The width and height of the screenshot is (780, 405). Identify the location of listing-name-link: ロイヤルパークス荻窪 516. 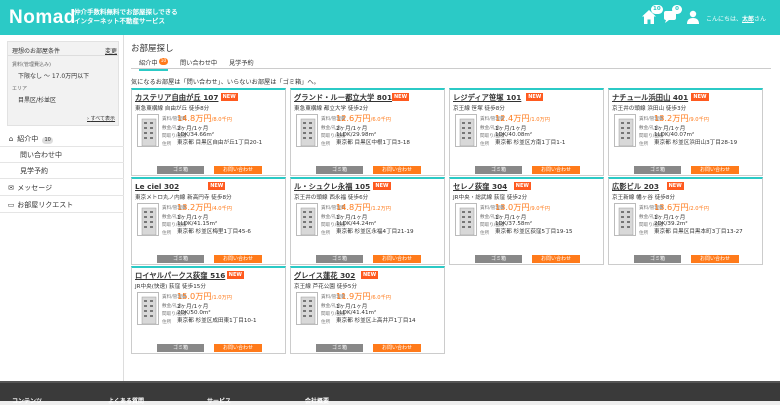
(180, 276).